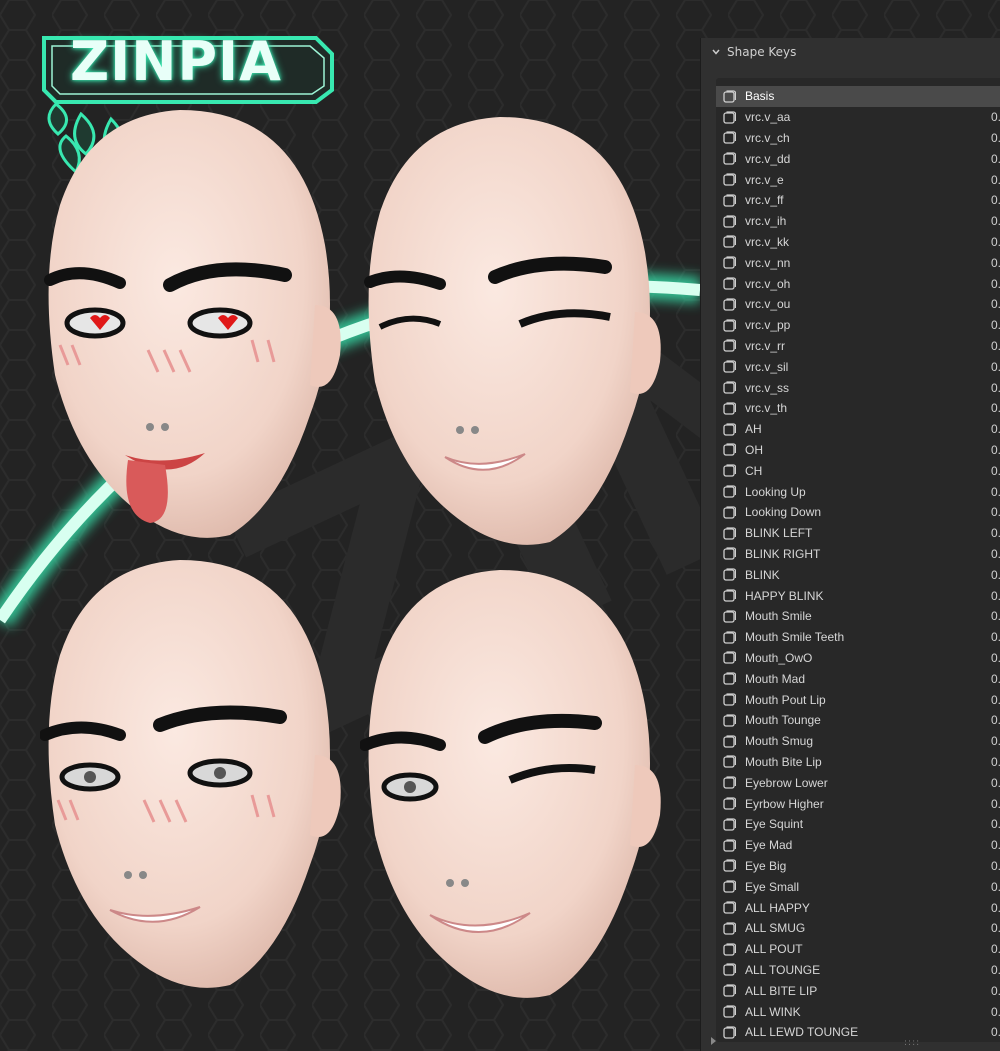  Describe the element at coordinates (192, 324) in the screenshot. I see `face-render-tongue` at that location.